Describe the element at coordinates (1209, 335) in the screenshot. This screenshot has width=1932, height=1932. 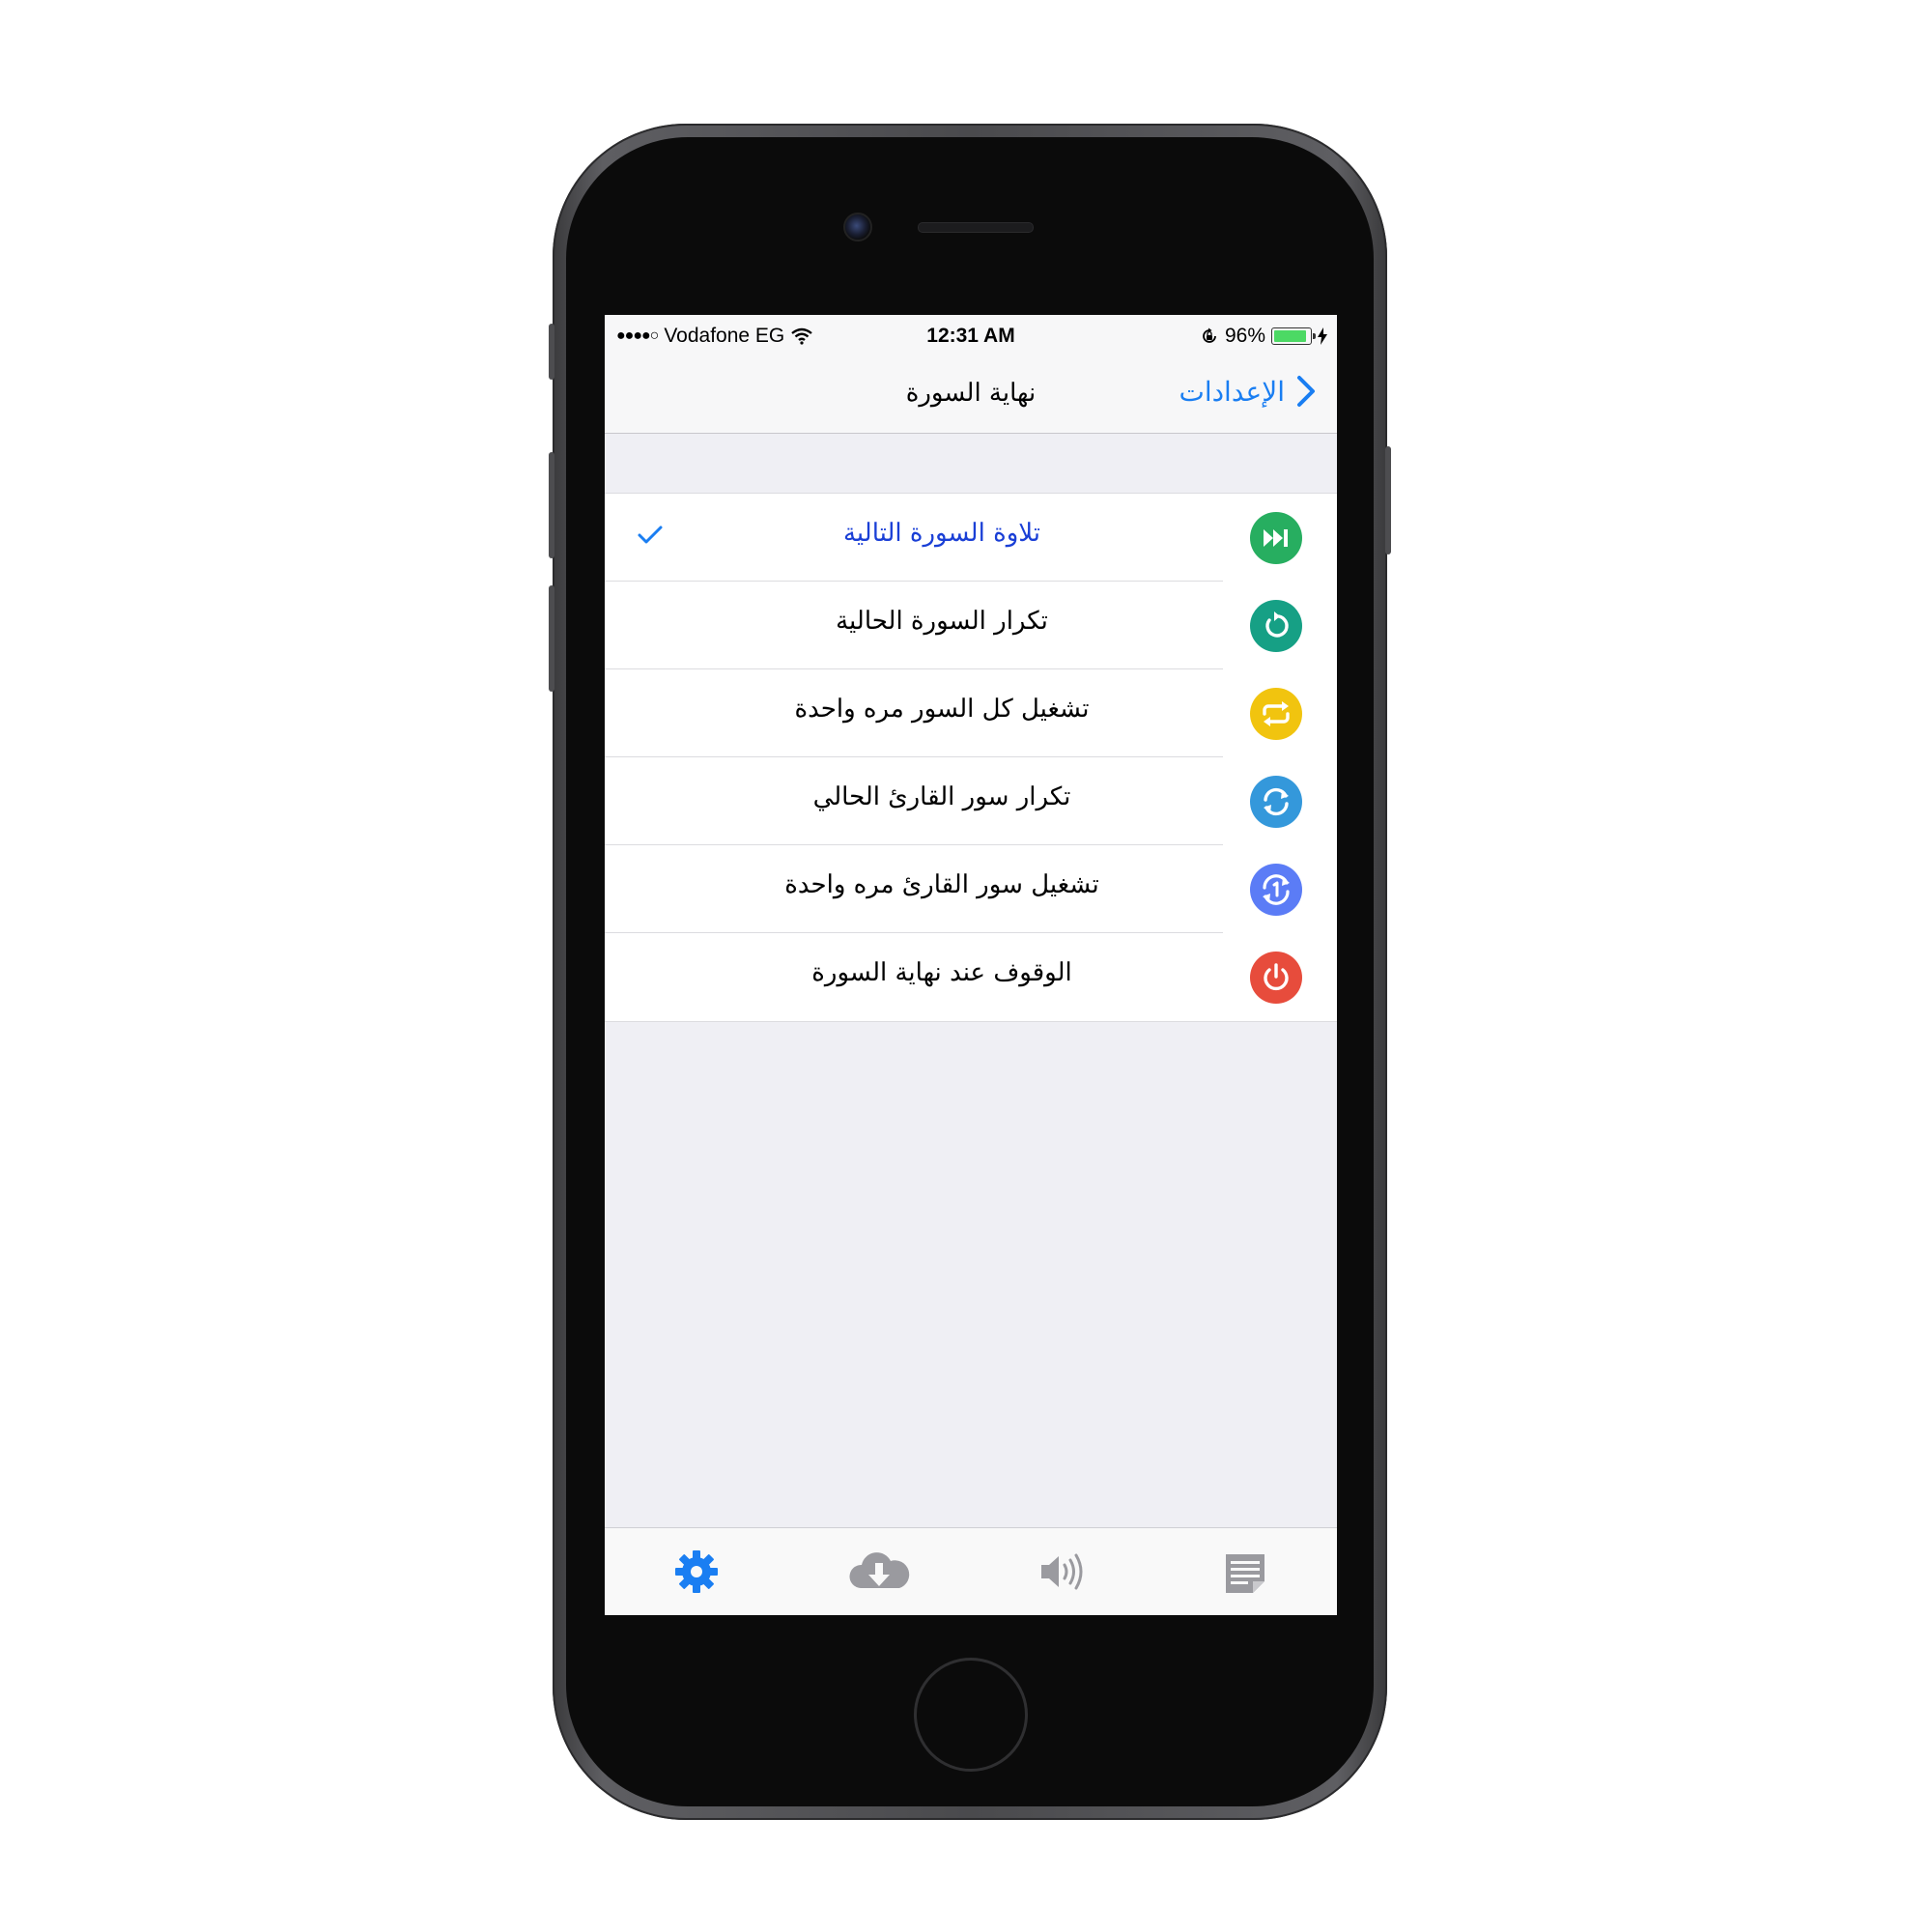
I see `rotation-lock-icon` at that location.